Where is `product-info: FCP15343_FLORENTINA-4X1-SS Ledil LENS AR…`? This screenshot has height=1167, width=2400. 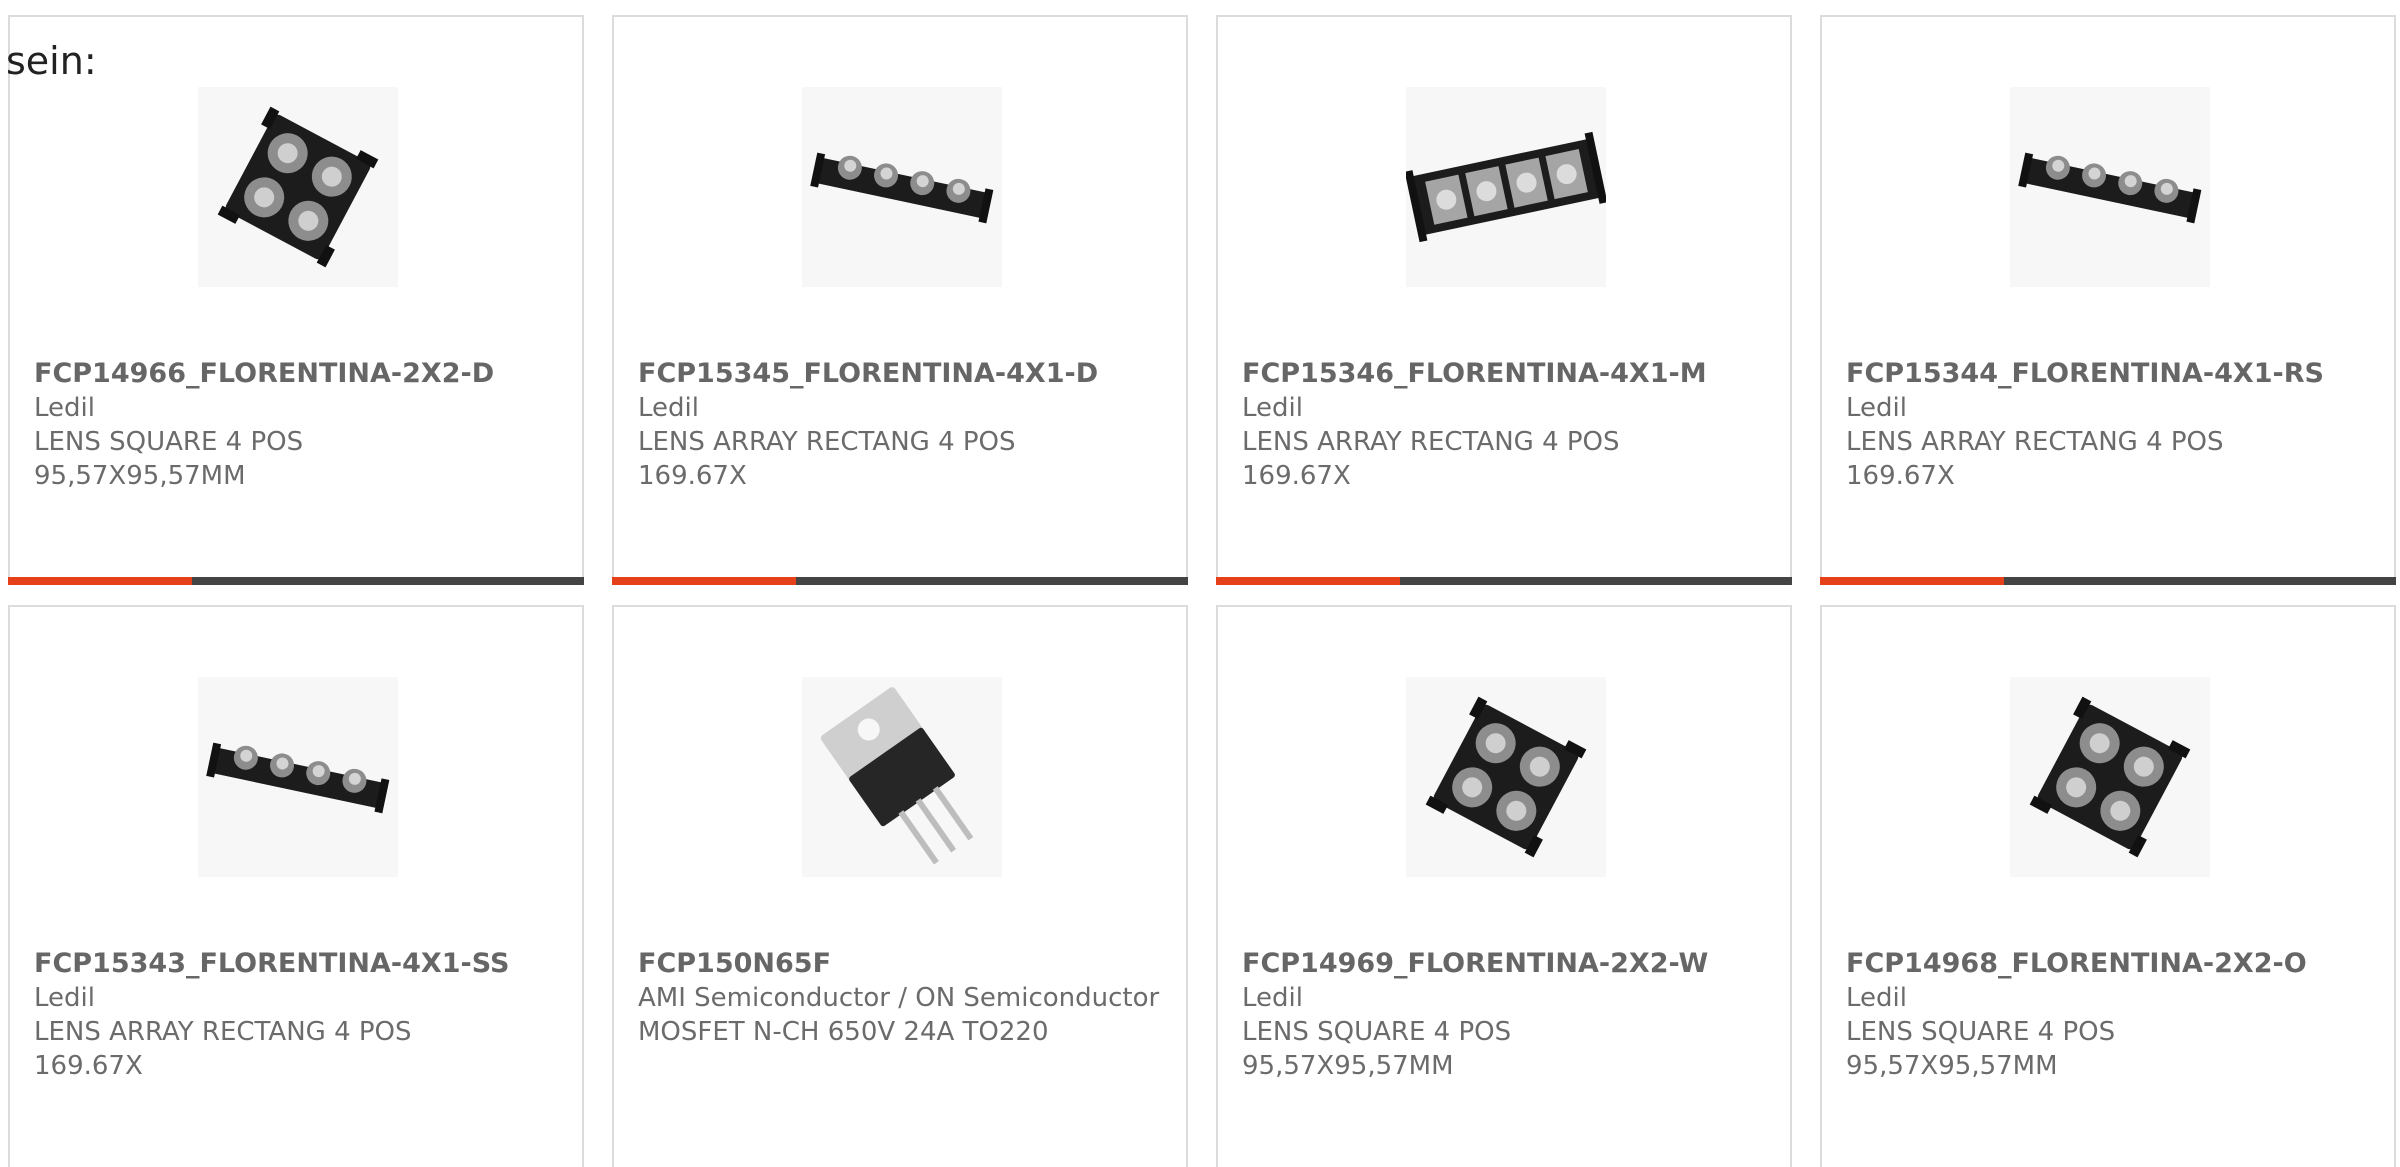 product-info: FCP15343_FLORENTINA-4X1-SS Ledil LENS AR… is located at coordinates (296, 1015).